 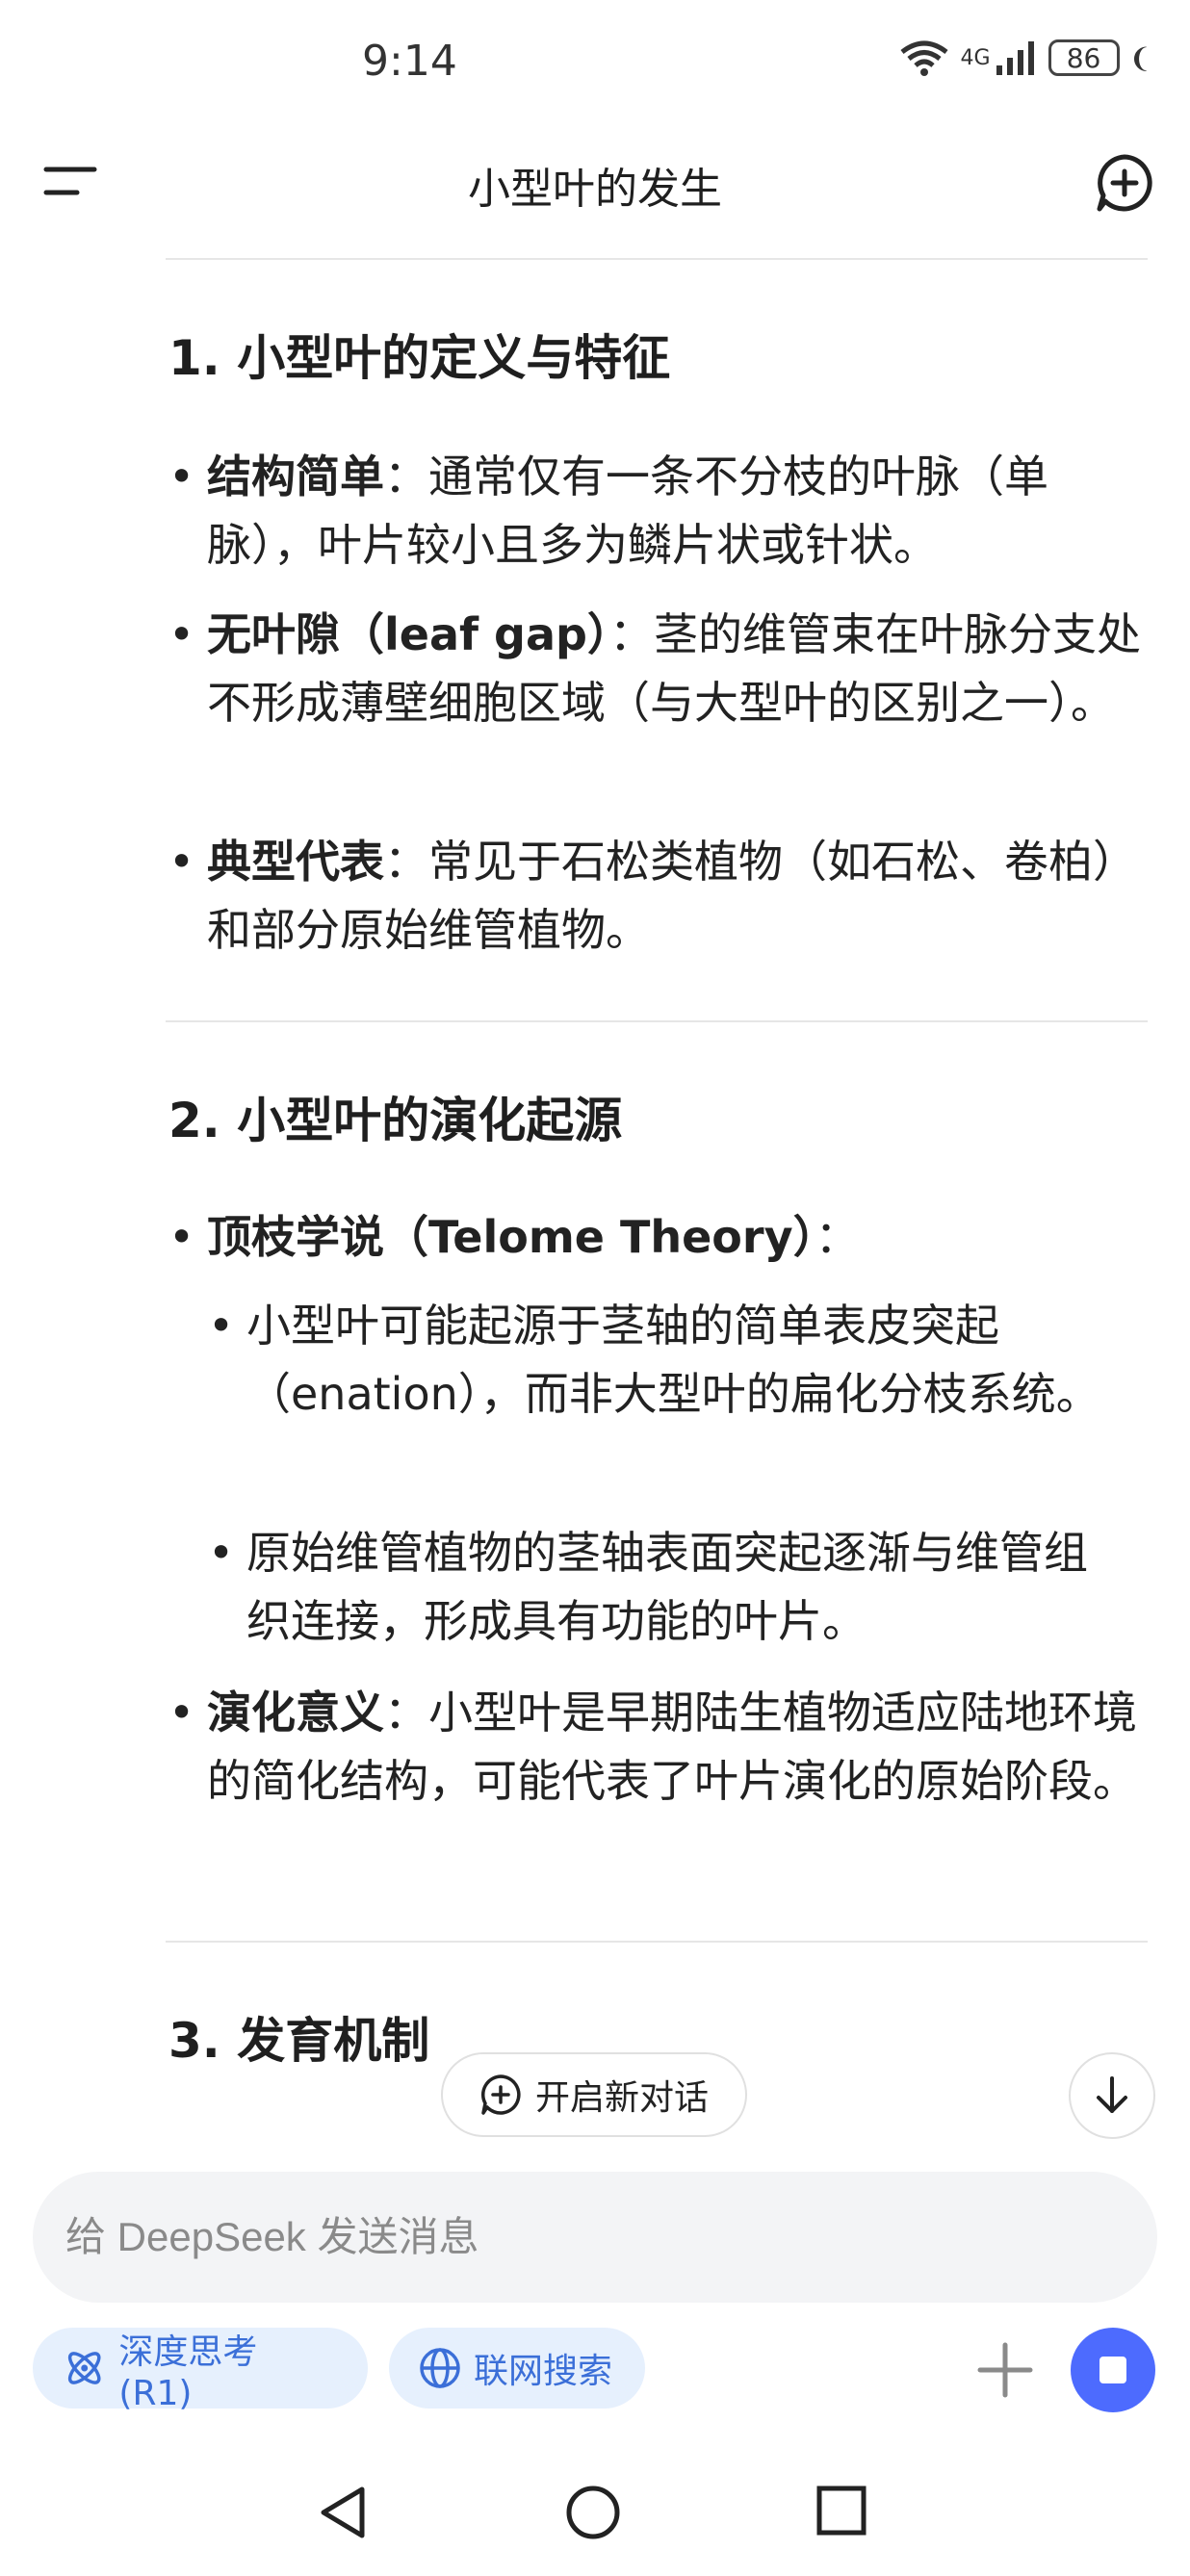 I want to click on item-term: 典型代表, so click(x=296, y=862).